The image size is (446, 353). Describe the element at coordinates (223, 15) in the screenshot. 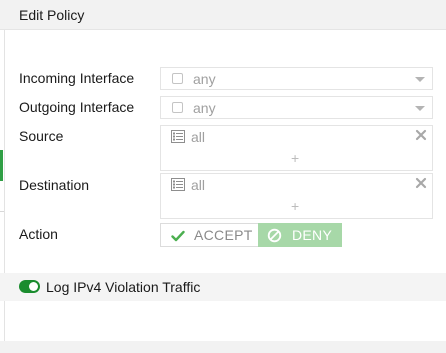

I see `dialog-header: Edit Policy` at that location.